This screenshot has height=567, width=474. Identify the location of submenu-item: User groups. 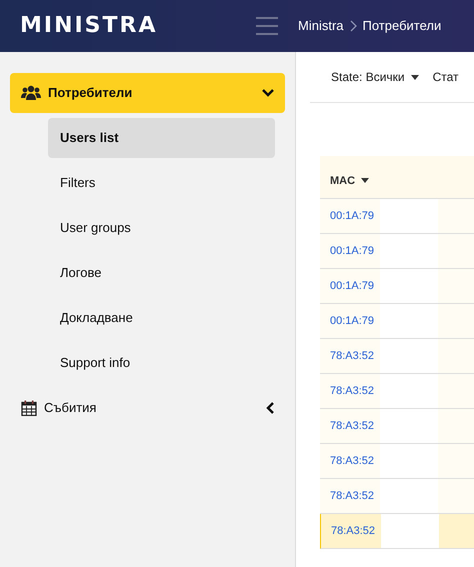
(161, 228).